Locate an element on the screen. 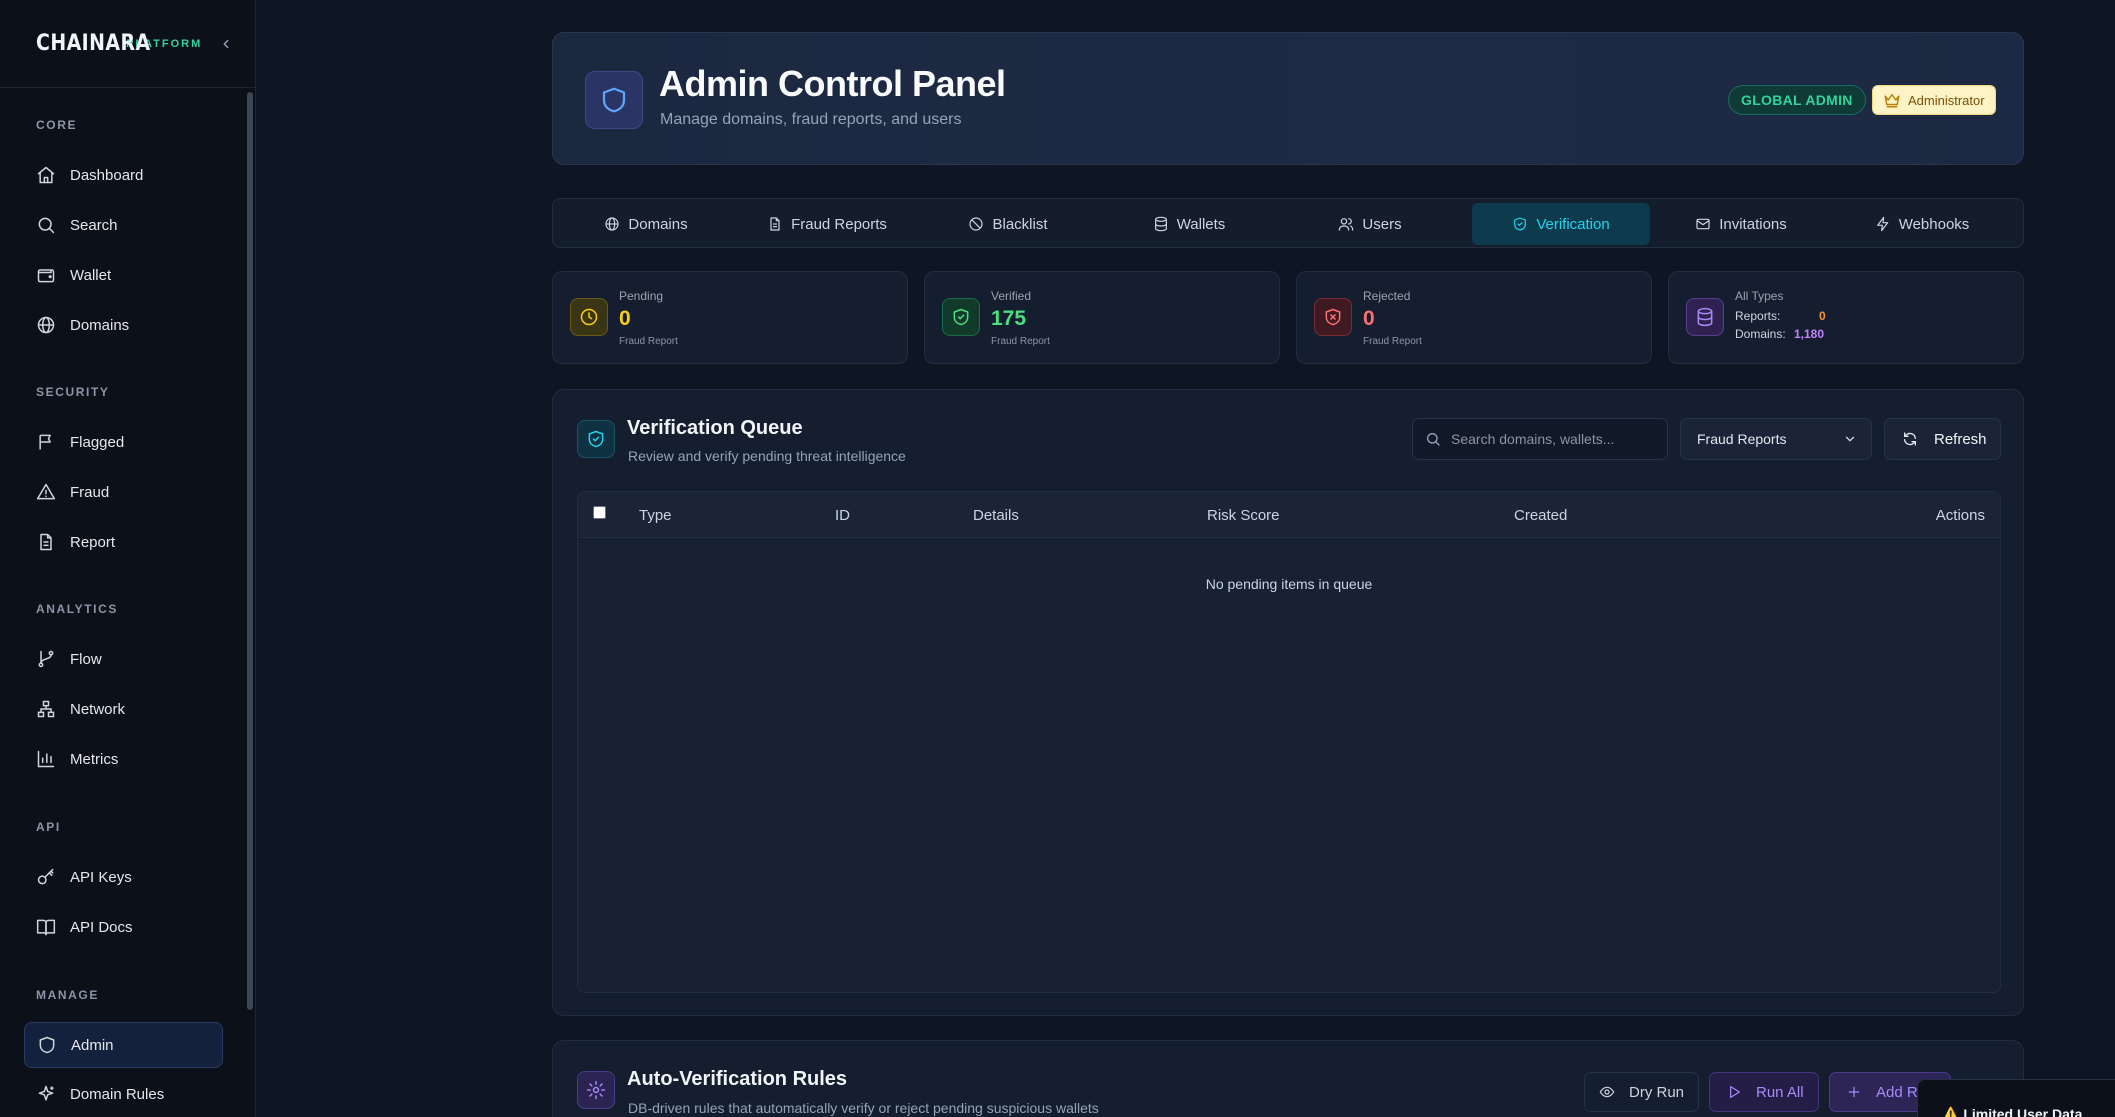 This screenshot has height=1117, width=2115. sidebar-item-label: Network is located at coordinates (98, 709).